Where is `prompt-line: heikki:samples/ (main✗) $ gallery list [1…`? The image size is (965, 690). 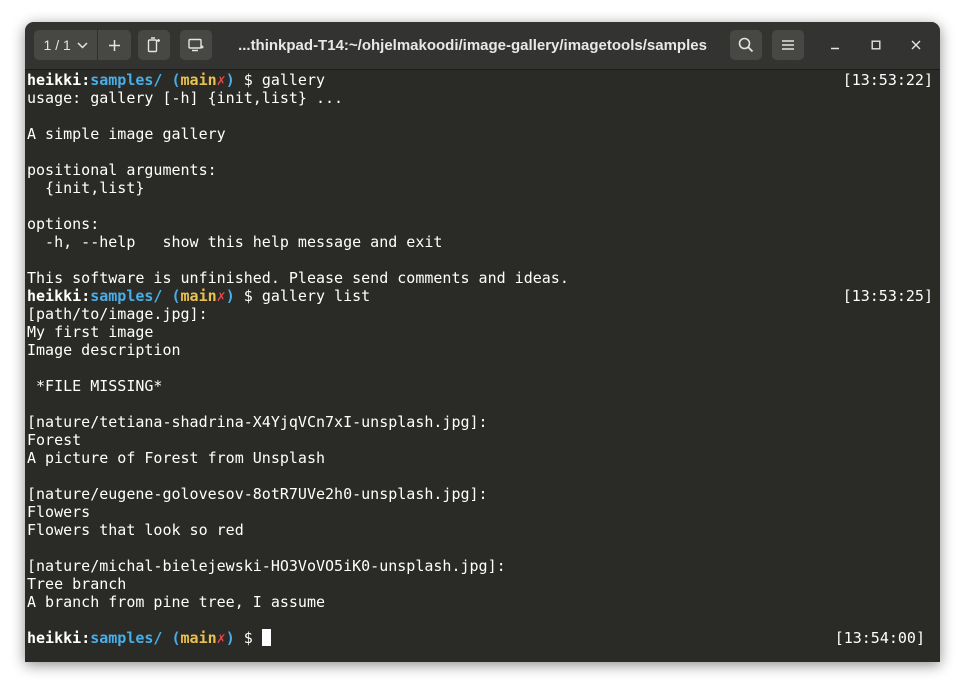 prompt-line: heikki:samples/ (main✗) $ gallery list [1… is located at coordinates (482, 296).